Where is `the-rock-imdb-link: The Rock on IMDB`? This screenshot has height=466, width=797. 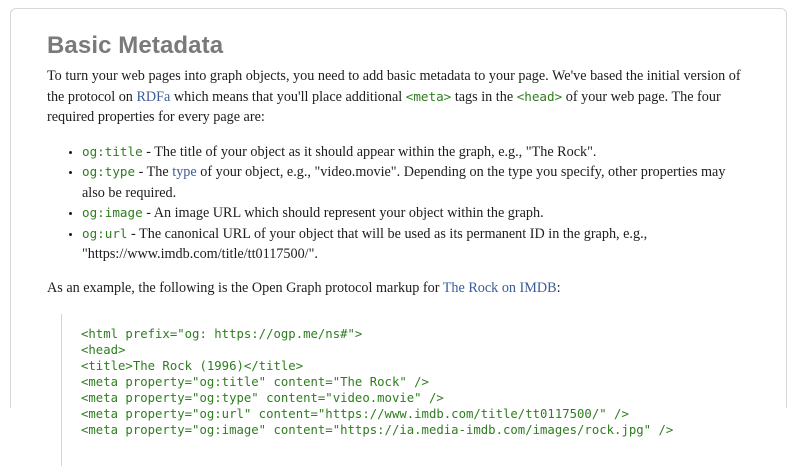 the-rock-imdb-link: The Rock on IMDB is located at coordinates (500, 288).